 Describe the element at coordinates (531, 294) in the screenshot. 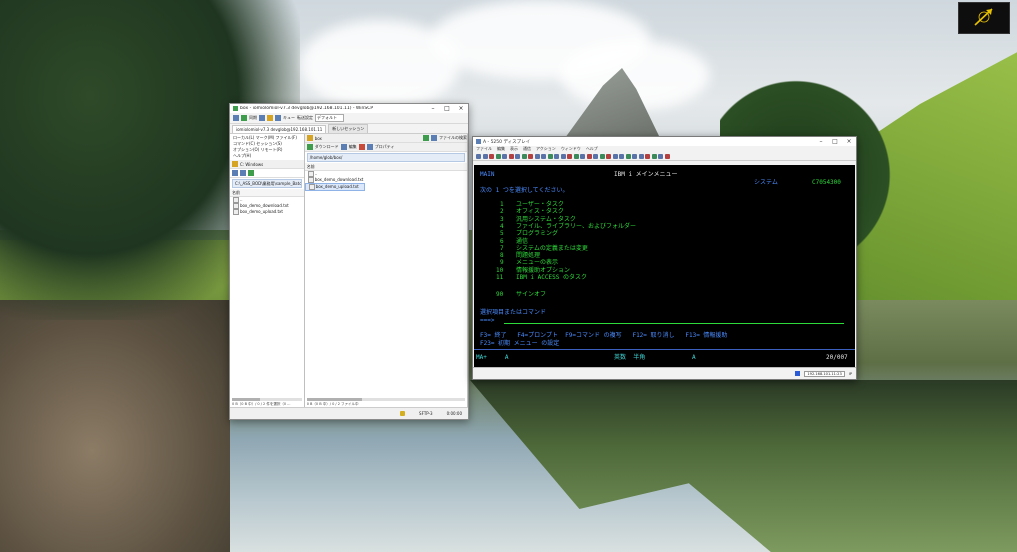

I see `option-text: サインオフ` at that location.